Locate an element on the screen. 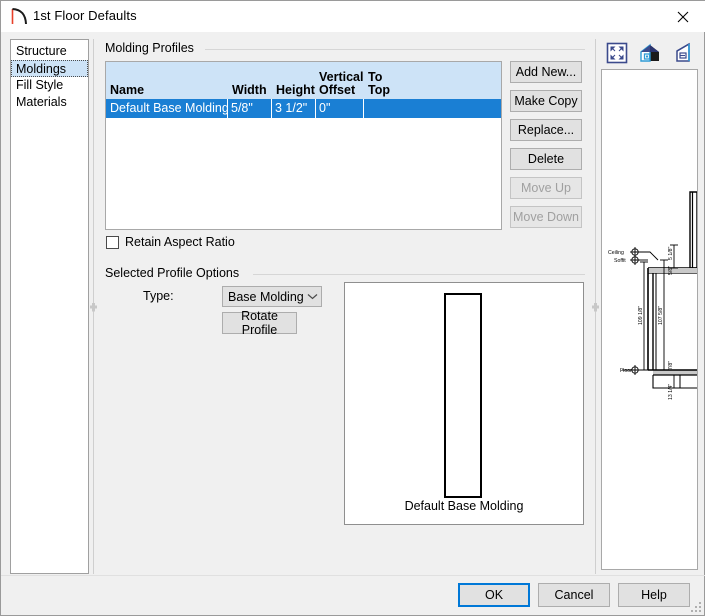 The image size is (705, 616). left-splitter is located at coordinates (93, 306).